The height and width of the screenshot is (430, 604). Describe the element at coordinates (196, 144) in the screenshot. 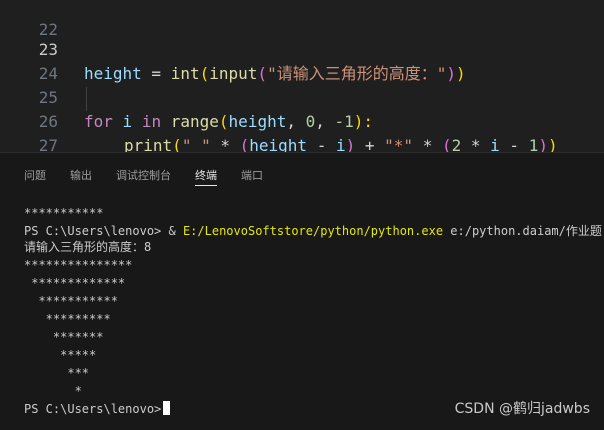

I see `token: " "` at that location.